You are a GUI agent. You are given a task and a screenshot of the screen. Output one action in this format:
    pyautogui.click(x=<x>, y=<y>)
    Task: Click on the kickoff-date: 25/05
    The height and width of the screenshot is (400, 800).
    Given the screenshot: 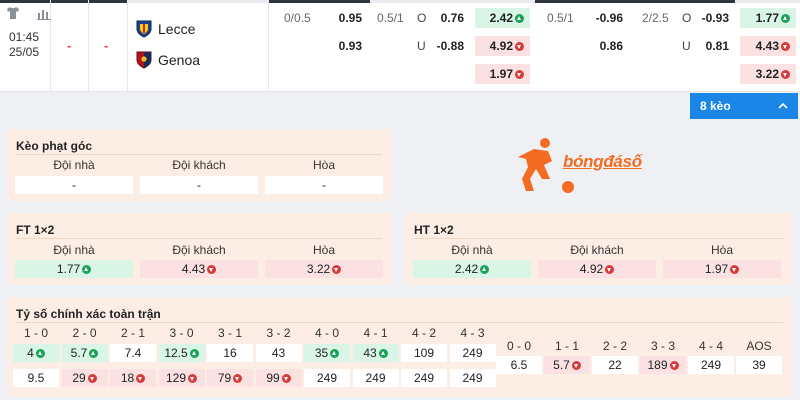 What is the action you would take?
    pyautogui.click(x=24, y=52)
    